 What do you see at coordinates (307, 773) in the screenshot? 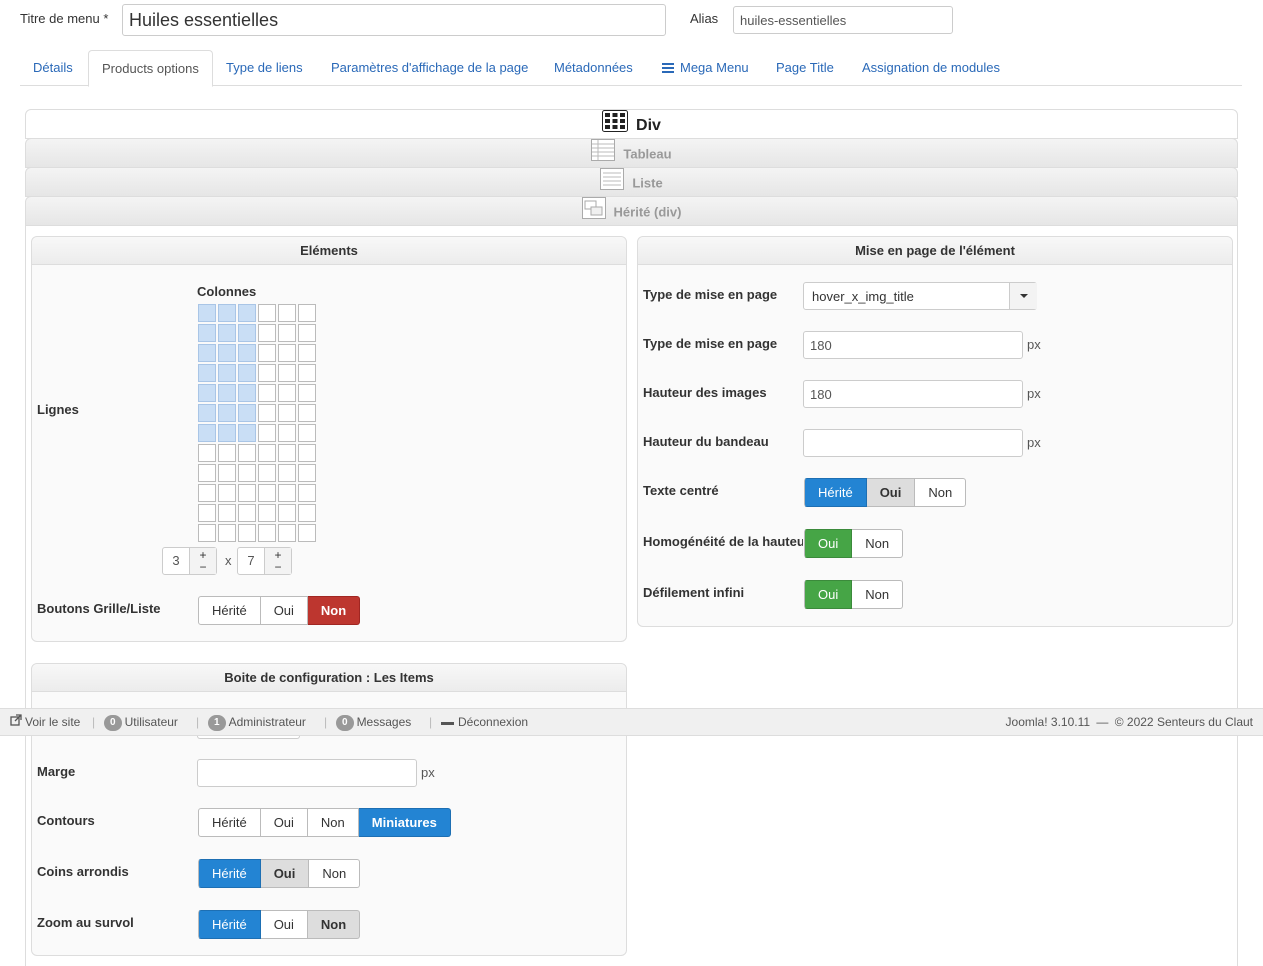
I see `margin-input` at bounding box center [307, 773].